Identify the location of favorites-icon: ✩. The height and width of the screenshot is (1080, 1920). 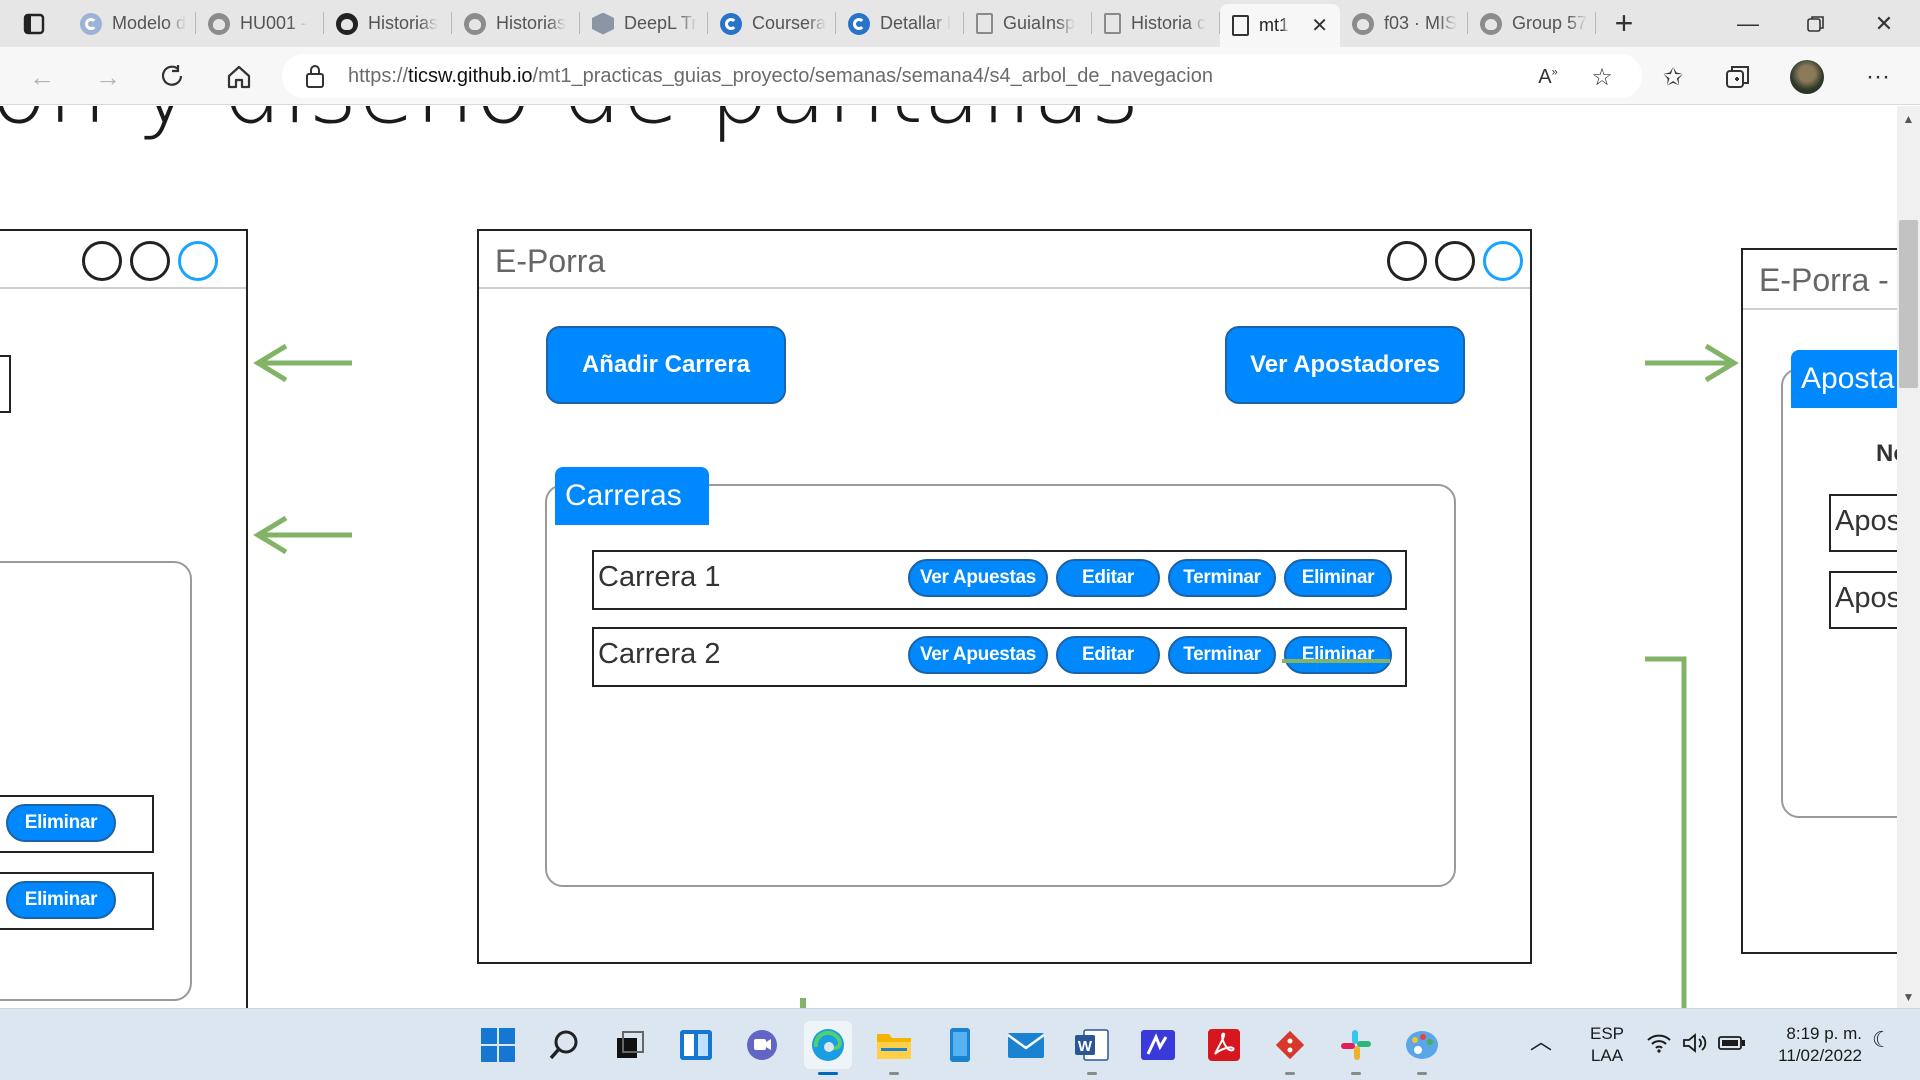
(1673, 77).